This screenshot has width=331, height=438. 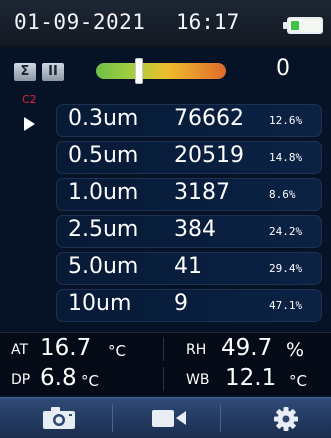 I want to click on size-row-1: 0.5um 20519 14.8%, so click(x=189, y=157).